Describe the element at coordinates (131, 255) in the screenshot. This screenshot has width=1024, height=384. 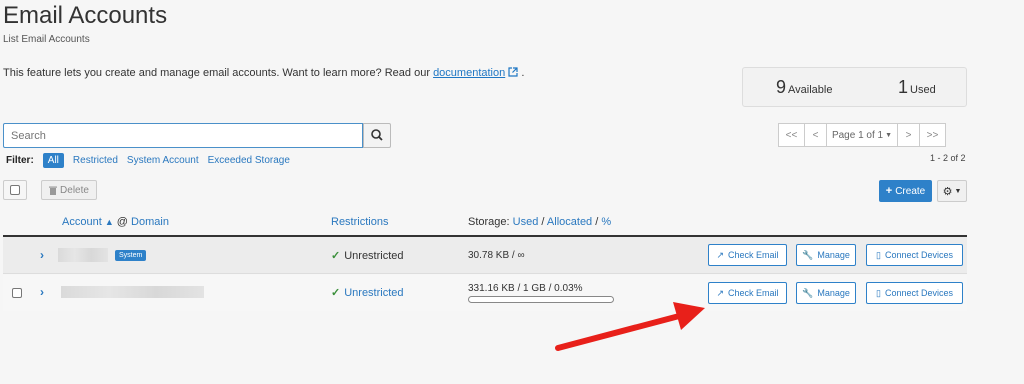
I see `system-badge: System` at that location.